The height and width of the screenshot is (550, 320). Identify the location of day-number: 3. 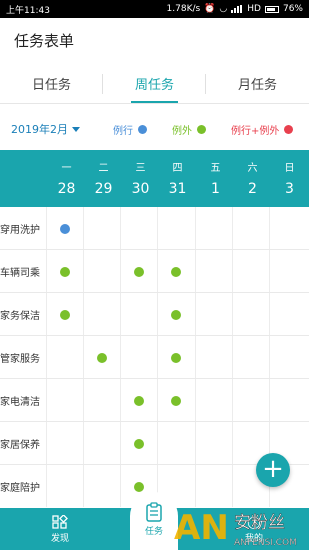
(289, 189).